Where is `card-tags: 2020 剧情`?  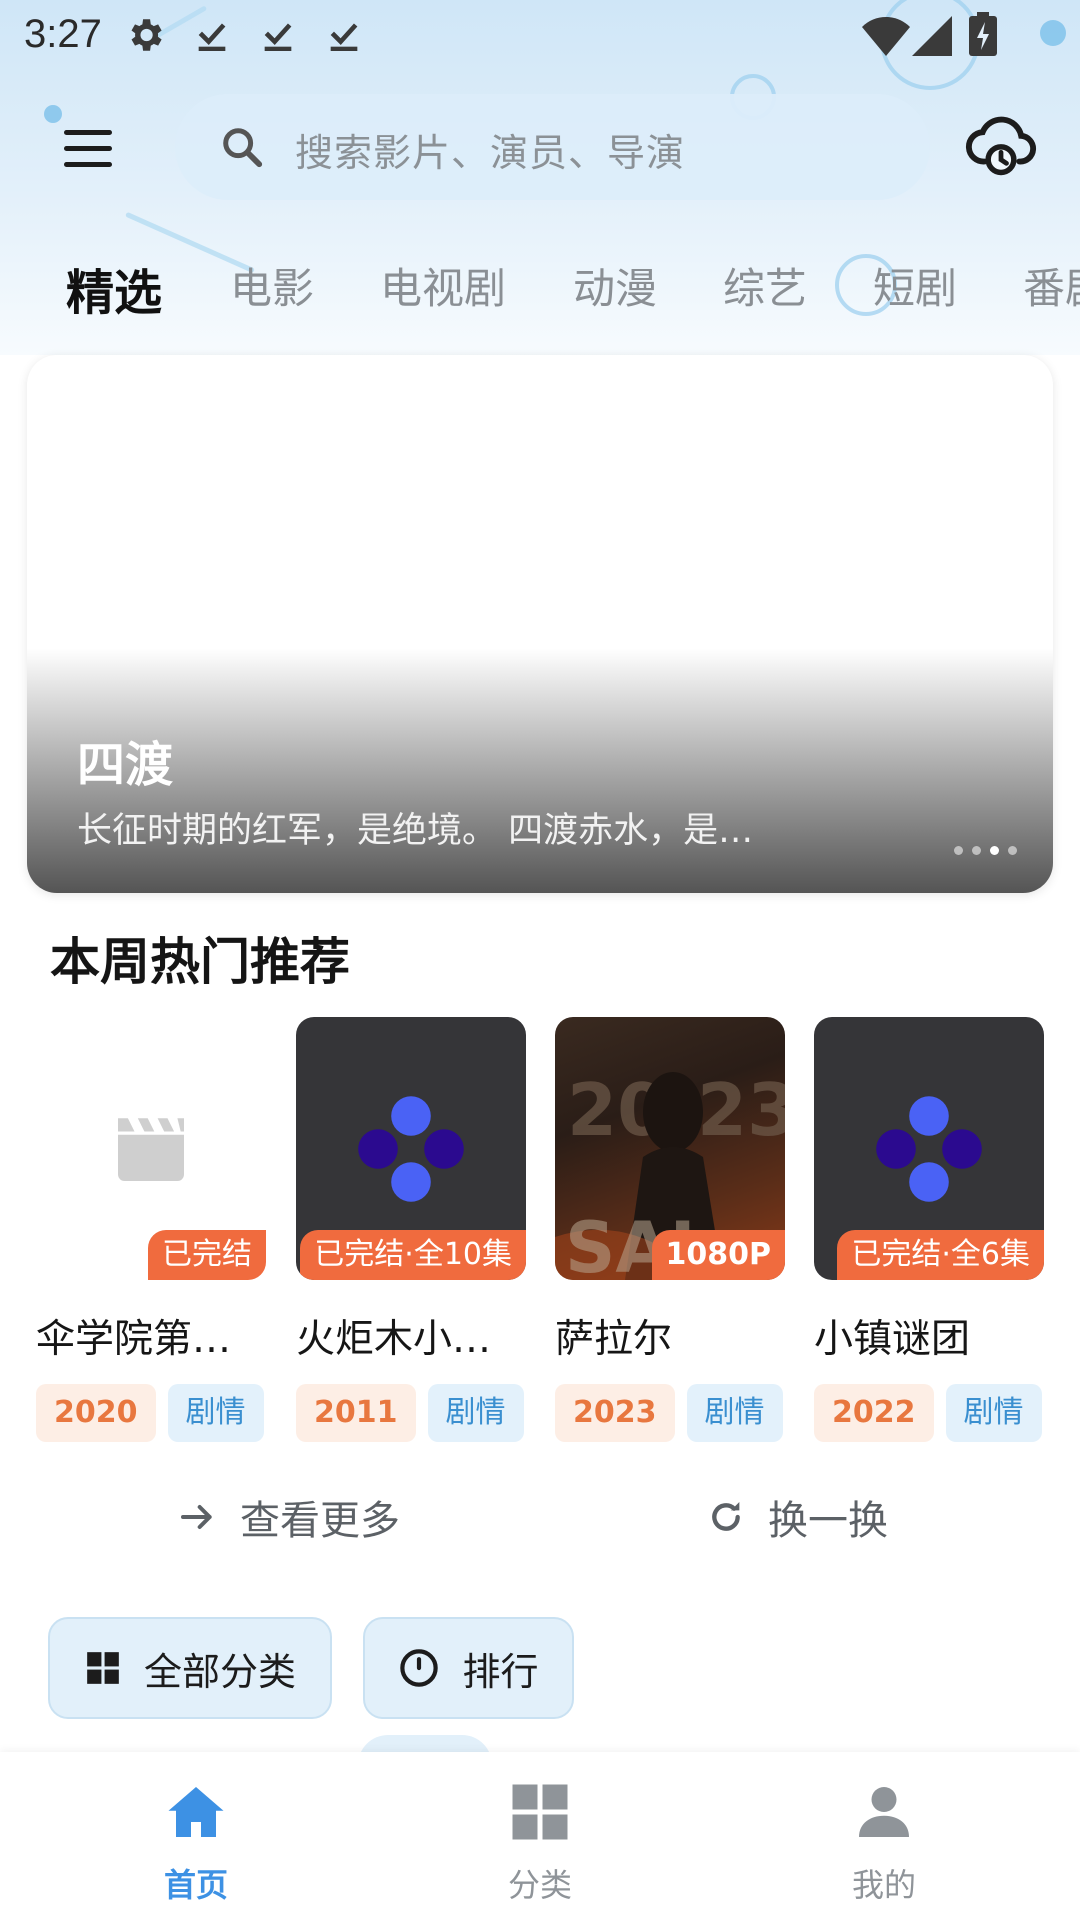
card-tags: 2020 剧情 is located at coordinates (151, 1413).